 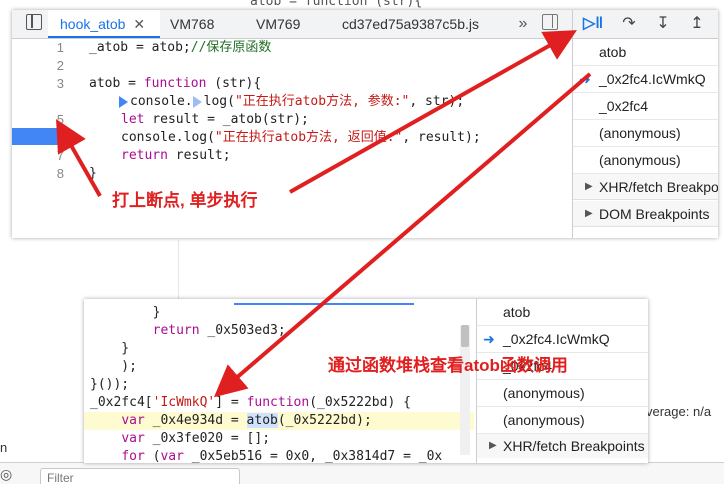 I want to click on line-number-breakpoint: 4, so click(x=60, y=102).